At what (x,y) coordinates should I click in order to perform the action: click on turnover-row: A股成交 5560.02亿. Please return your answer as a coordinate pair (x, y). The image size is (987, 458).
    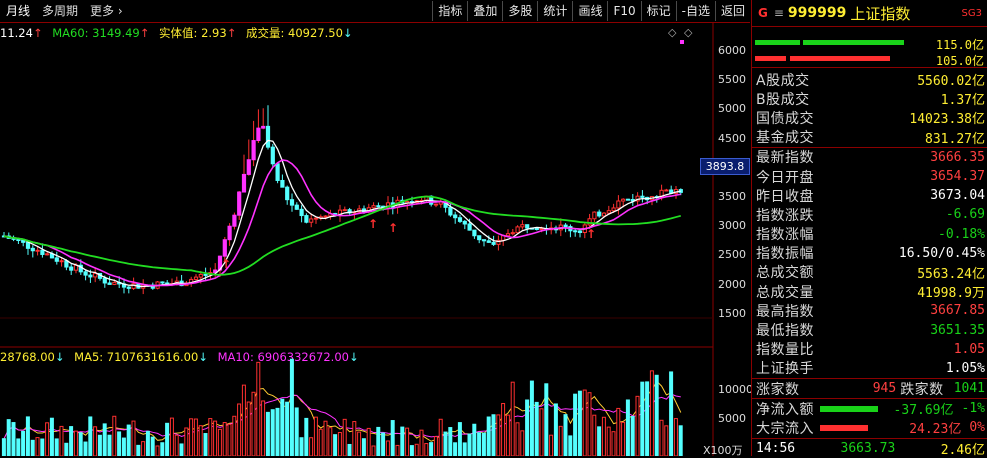
    Looking at the image, I should click on (869, 80).